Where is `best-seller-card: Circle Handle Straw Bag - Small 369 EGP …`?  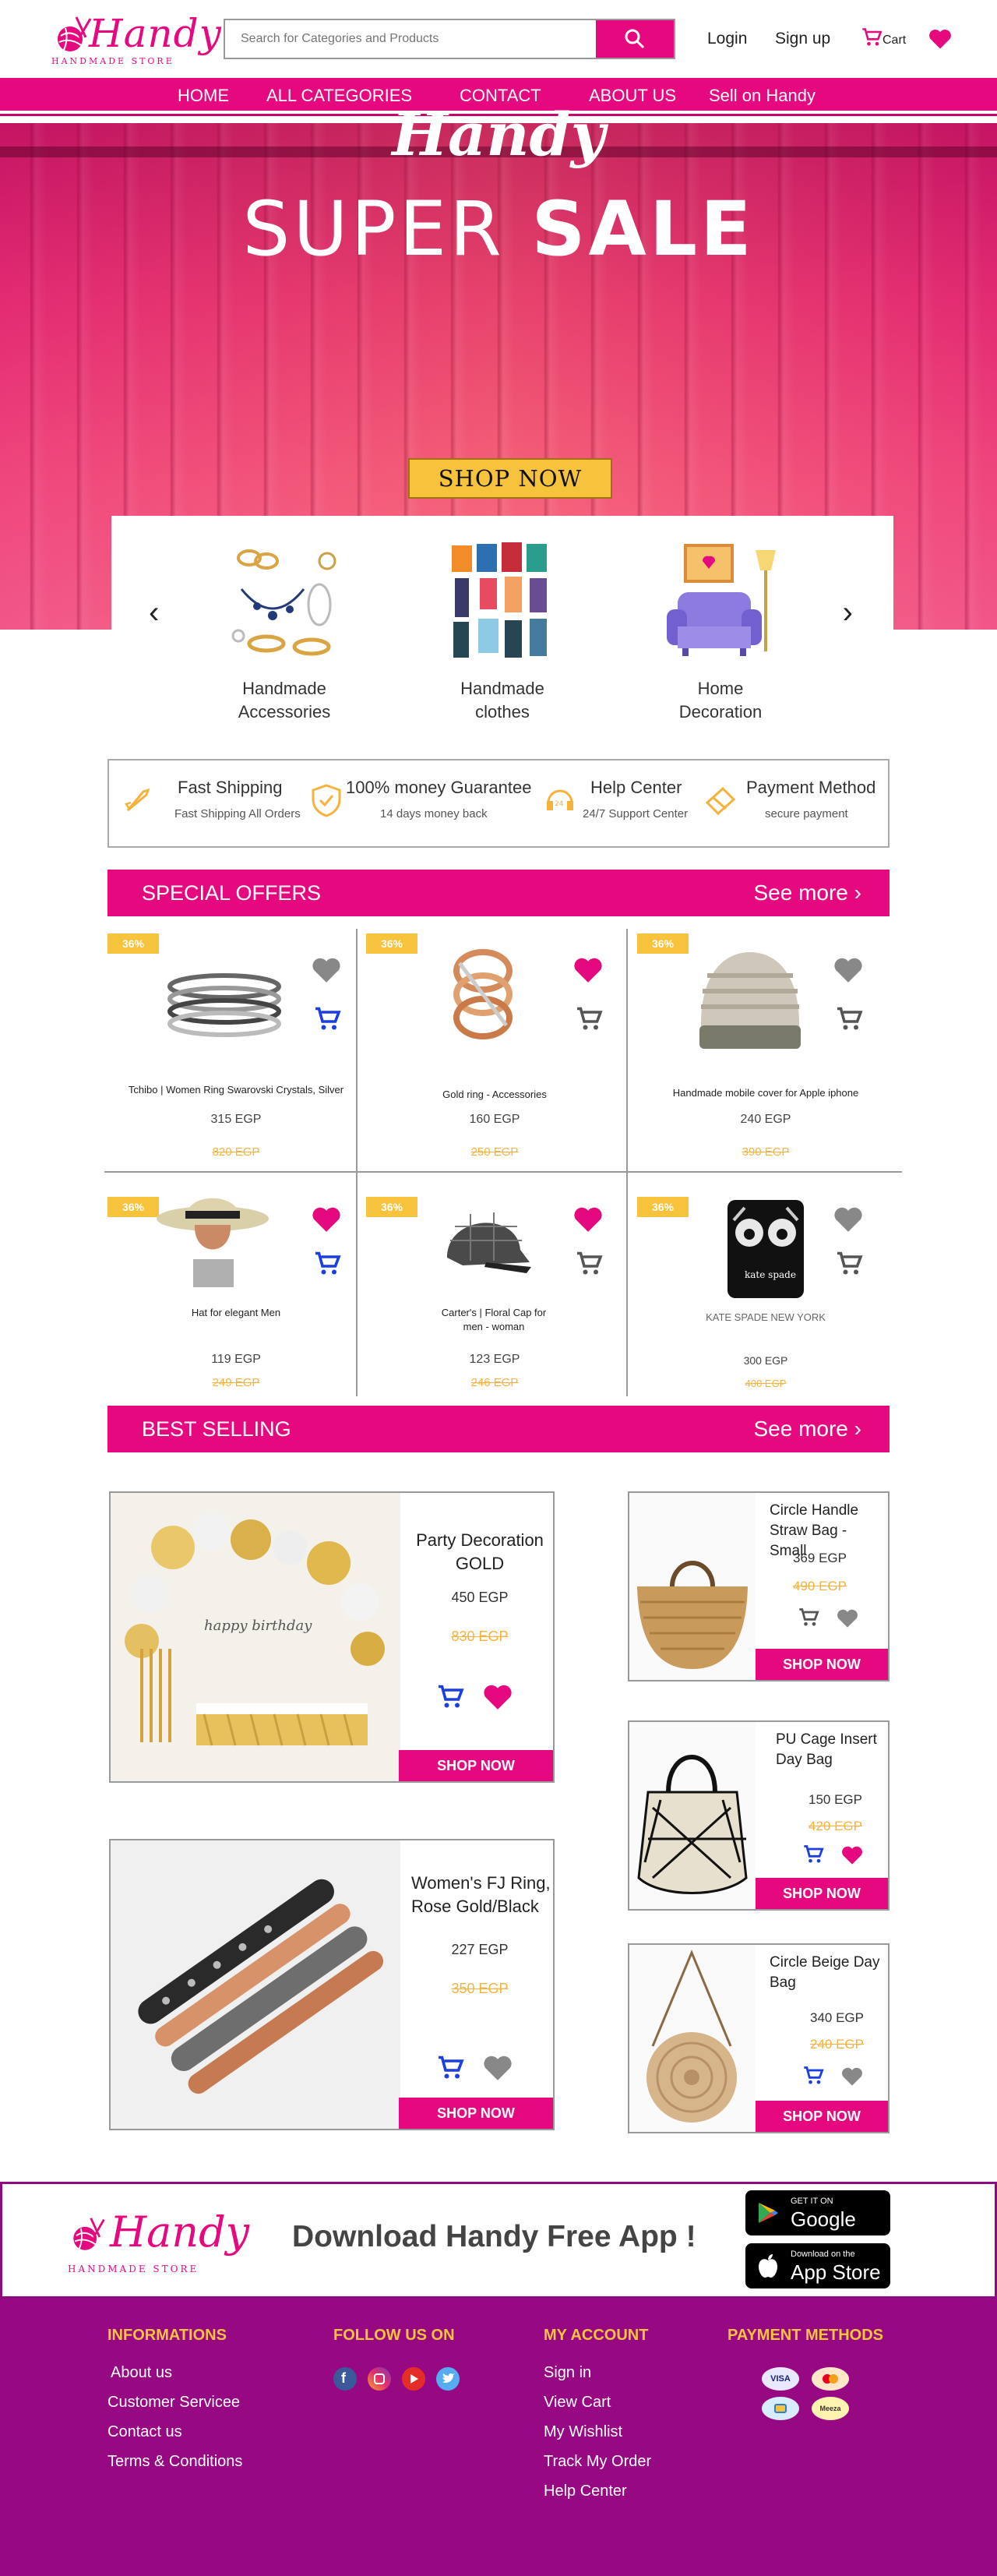
best-seller-card: Circle Handle Straw Bag - Small 369 EGP … is located at coordinates (759, 1586).